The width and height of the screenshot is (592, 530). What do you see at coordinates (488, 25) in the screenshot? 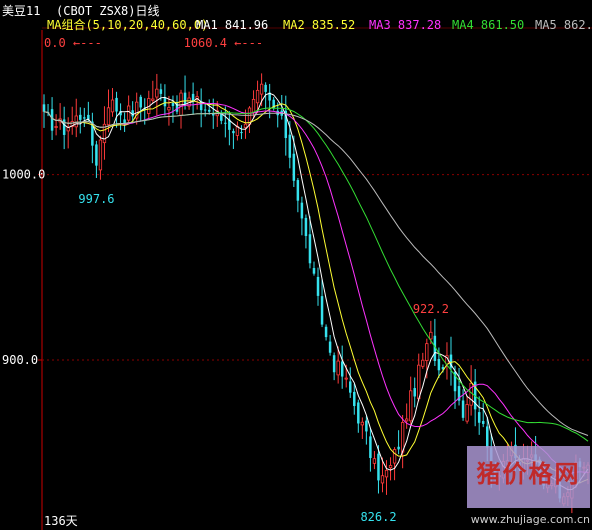
I see `ma4-value: MA4 861.50` at bounding box center [488, 25].